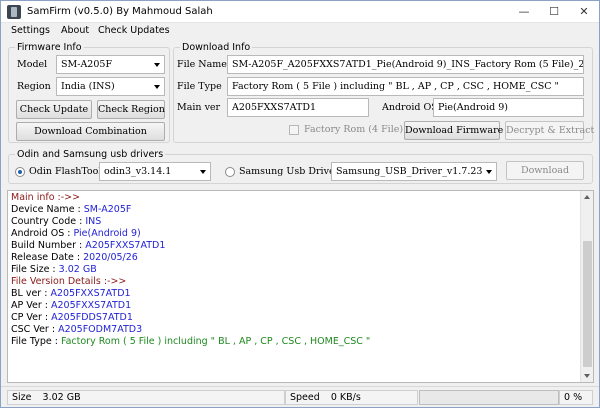  I want to click on minimize-button: —, so click(524, 11).